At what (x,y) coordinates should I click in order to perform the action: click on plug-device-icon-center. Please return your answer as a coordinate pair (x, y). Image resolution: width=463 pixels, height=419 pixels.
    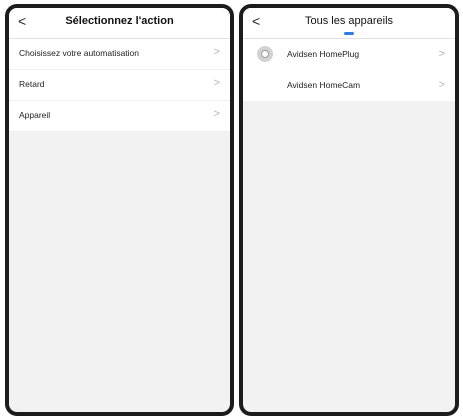
    Looking at the image, I should click on (265, 54).